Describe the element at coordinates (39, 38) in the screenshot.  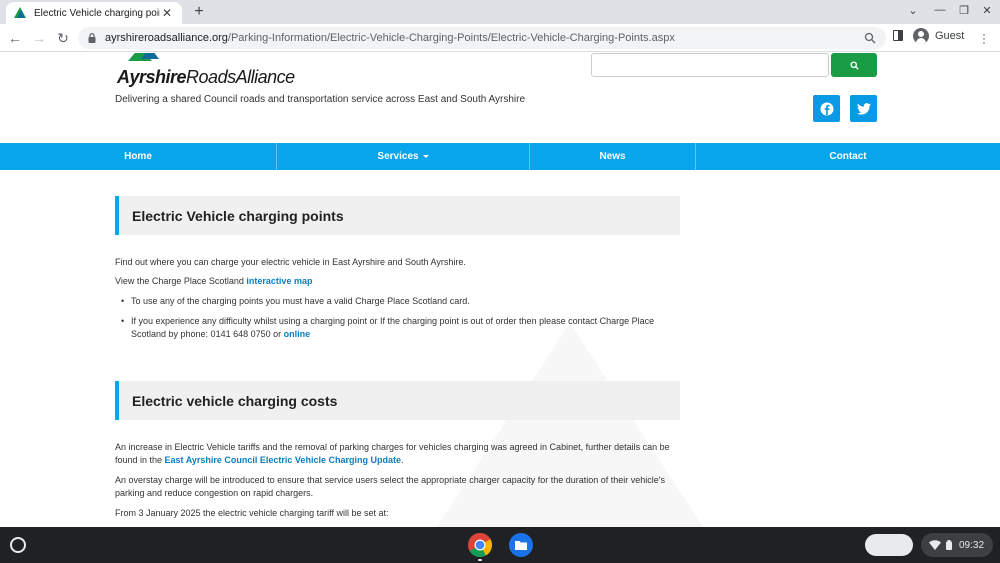
I see `forward-arrow-icon: →` at that location.